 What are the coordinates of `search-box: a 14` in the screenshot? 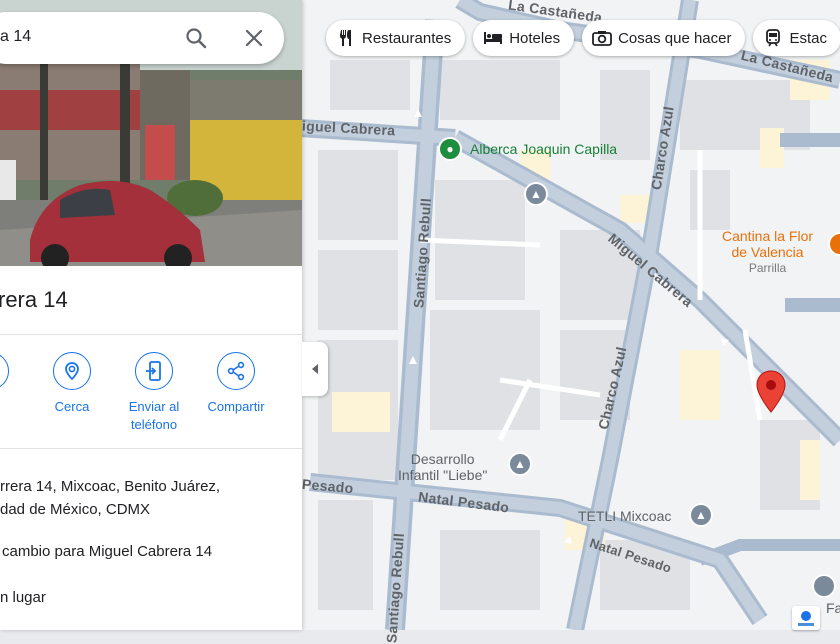 It's located at (142, 38).